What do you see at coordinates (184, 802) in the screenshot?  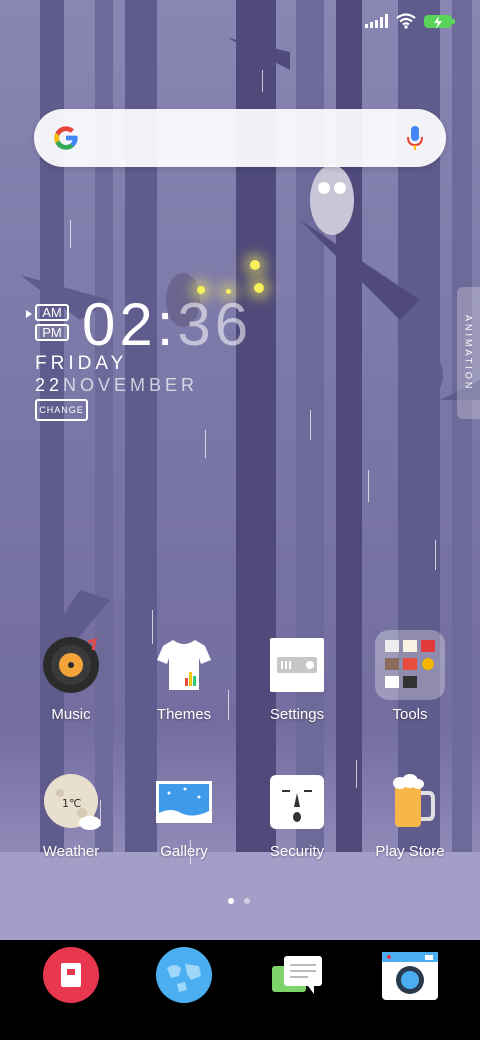 I see `gallery-picture-icon` at bounding box center [184, 802].